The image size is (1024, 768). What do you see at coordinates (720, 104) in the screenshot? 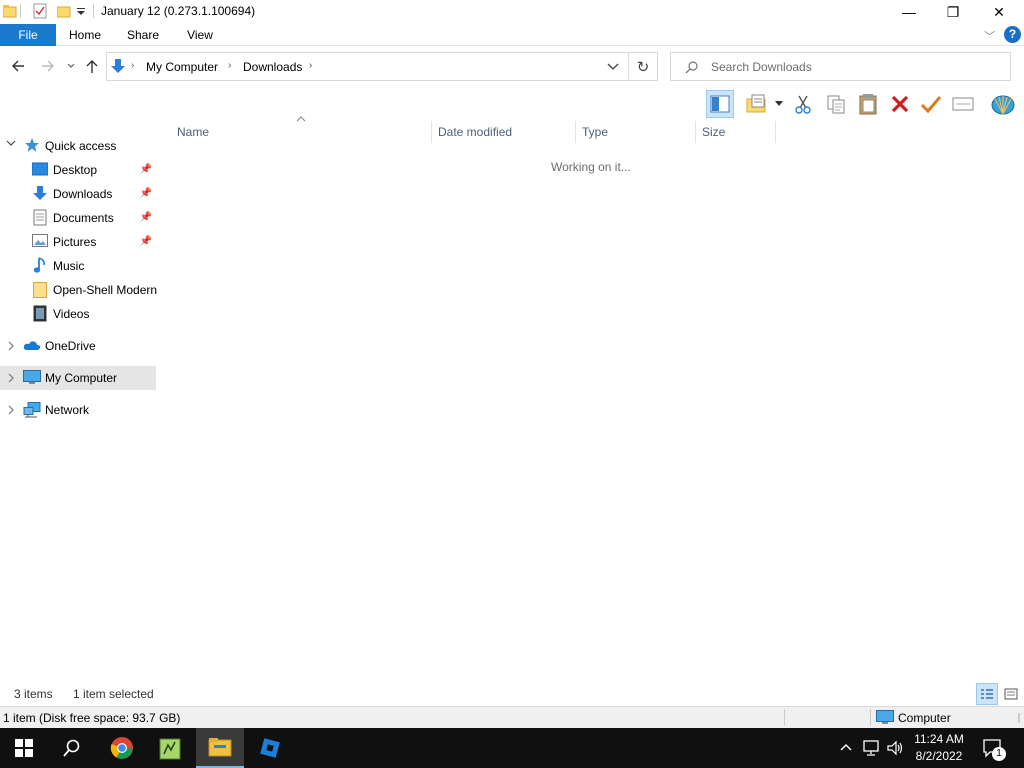
I see `preview-pane-button` at bounding box center [720, 104].